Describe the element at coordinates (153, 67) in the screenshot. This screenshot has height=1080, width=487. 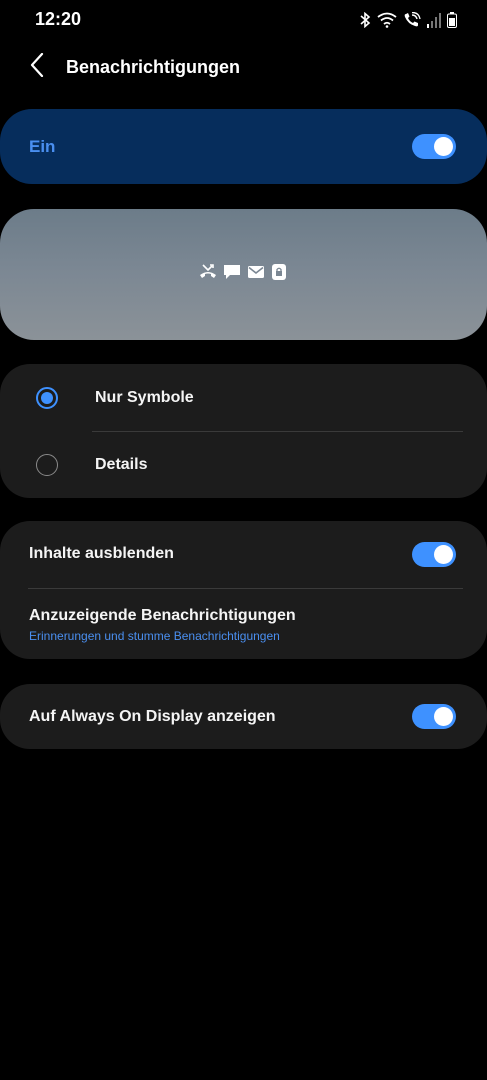
I see `page-title: Benachrichtigungen` at that location.